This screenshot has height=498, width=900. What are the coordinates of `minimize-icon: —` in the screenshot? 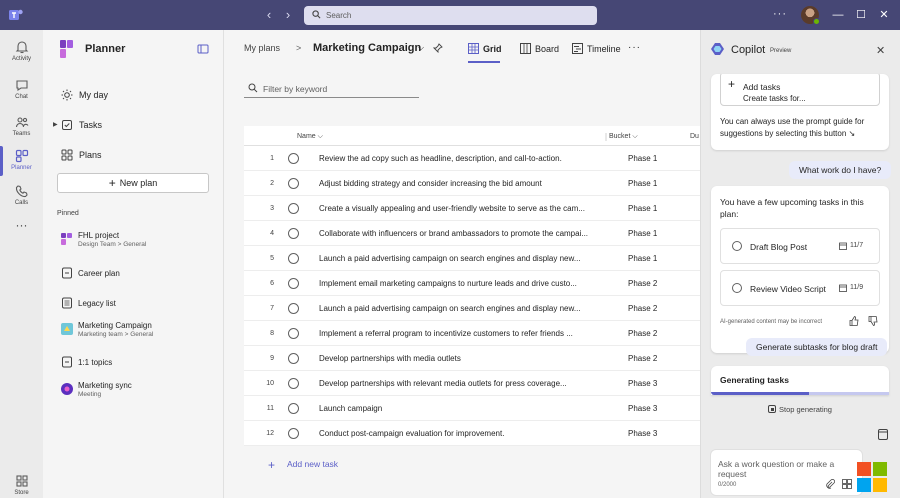 It's located at (838, 15).